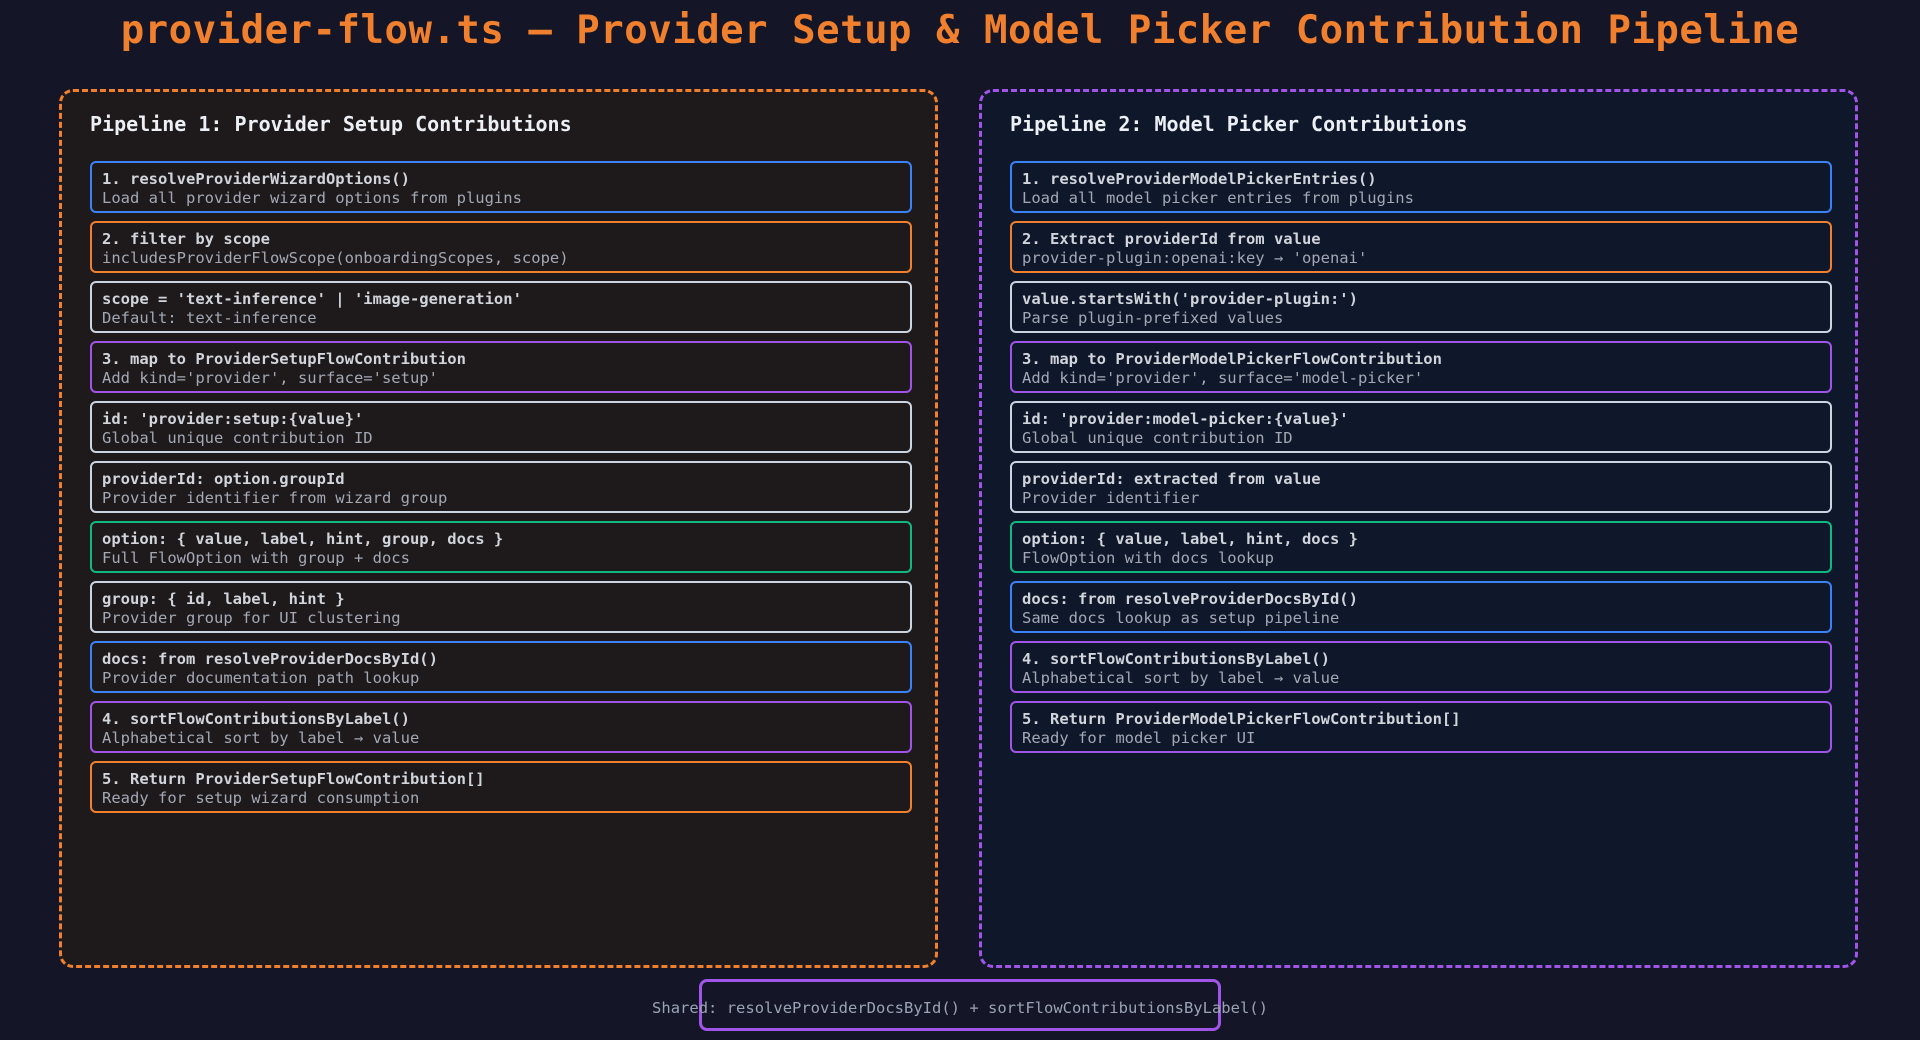 This screenshot has width=1920, height=1040. Describe the element at coordinates (256, 179) in the screenshot. I see `step-heading: 1. resolveProviderWizardOptions()` at that location.